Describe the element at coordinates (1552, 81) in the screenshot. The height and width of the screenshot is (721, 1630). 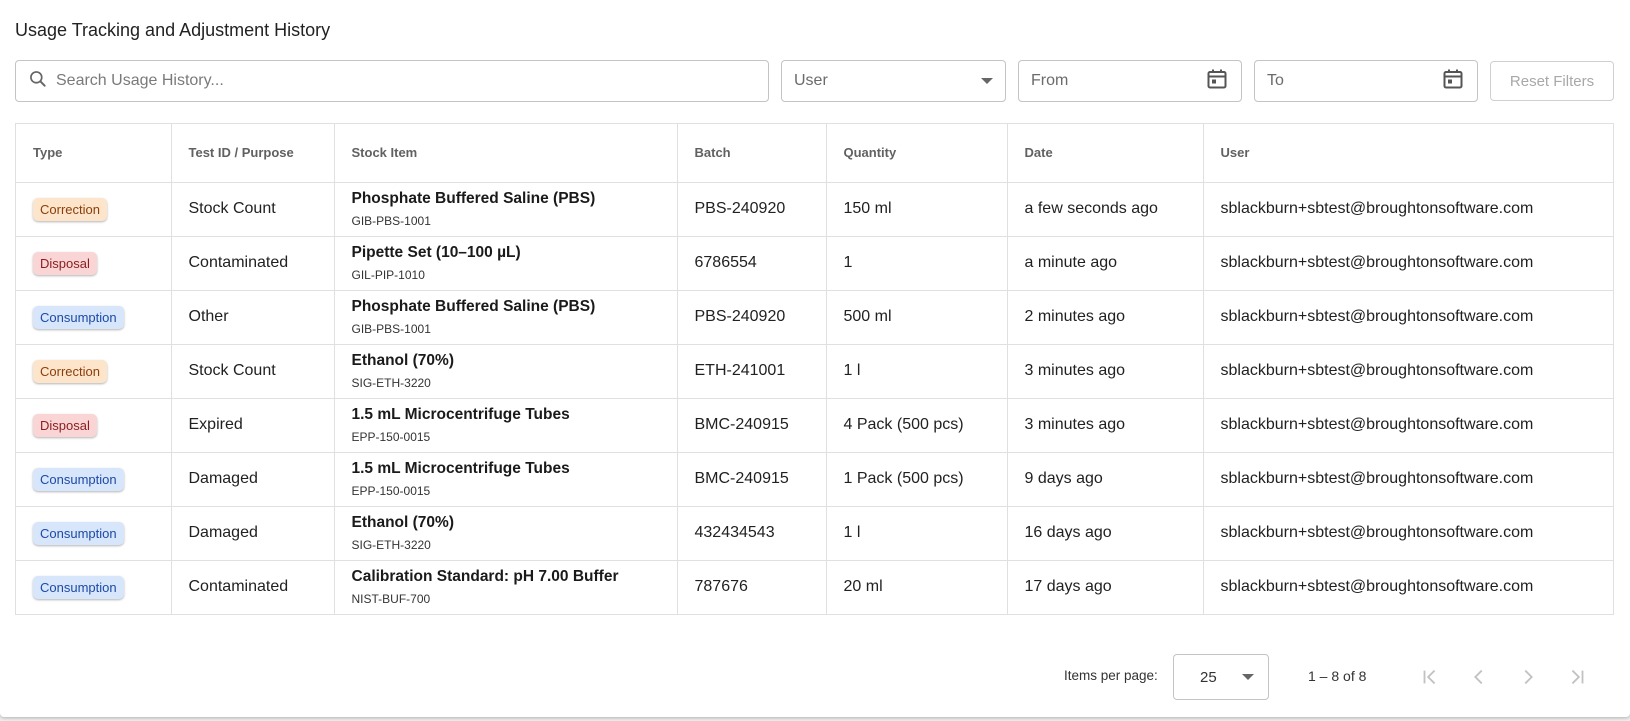
I see `reset-filters-button: Reset Filters` at that location.